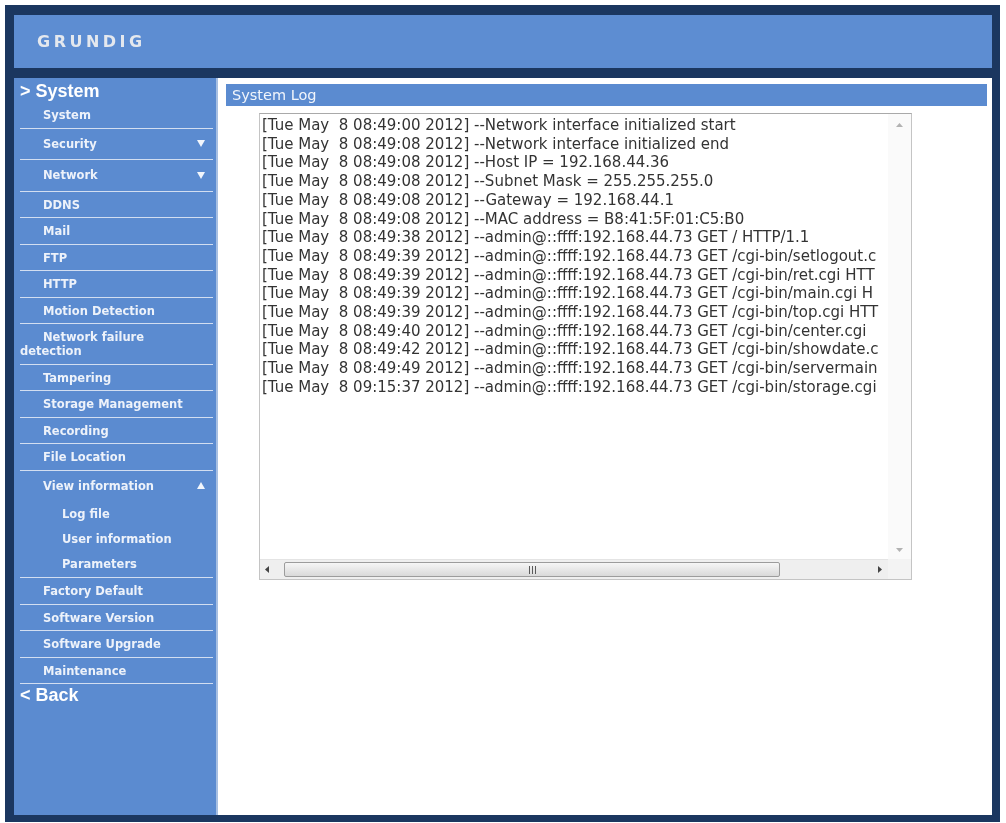  I want to click on sidebar-item: Storage Management, so click(116, 404).